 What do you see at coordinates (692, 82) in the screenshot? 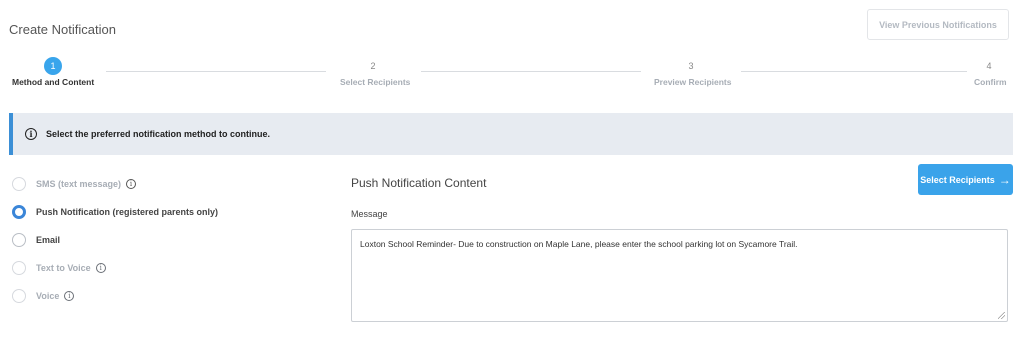
I see `step-3-label: Preview Recipients` at bounding box center [692, 82].